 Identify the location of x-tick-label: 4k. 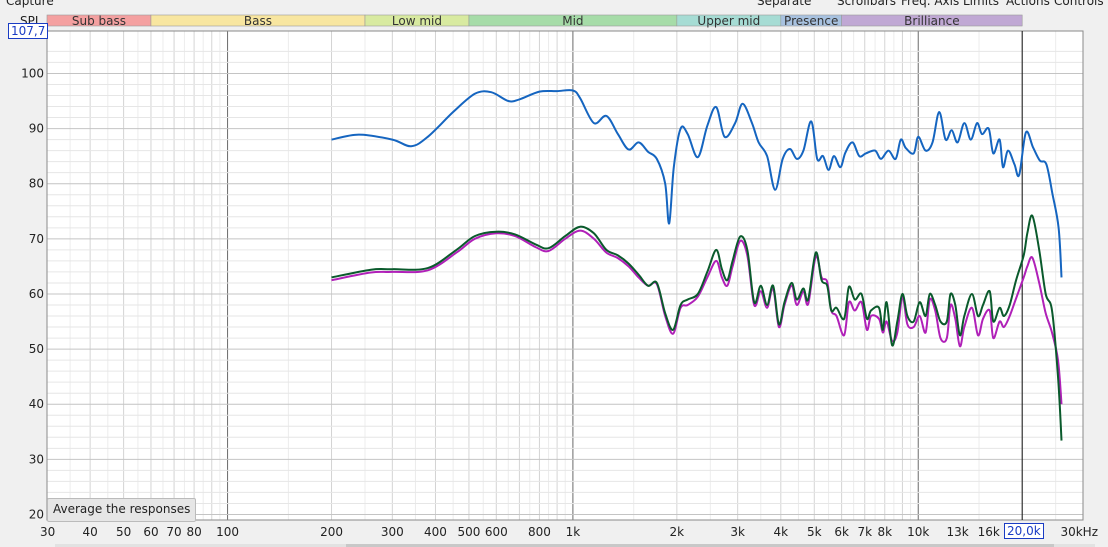
(781, 532).